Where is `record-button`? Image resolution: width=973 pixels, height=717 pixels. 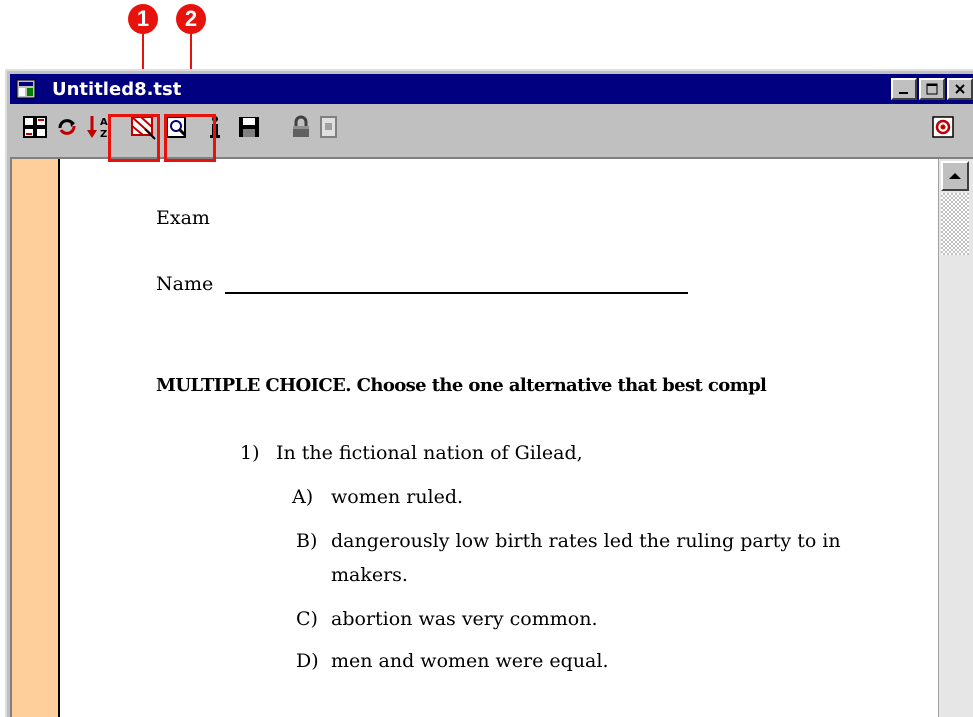
record-button is located at coordinates (943, 127).